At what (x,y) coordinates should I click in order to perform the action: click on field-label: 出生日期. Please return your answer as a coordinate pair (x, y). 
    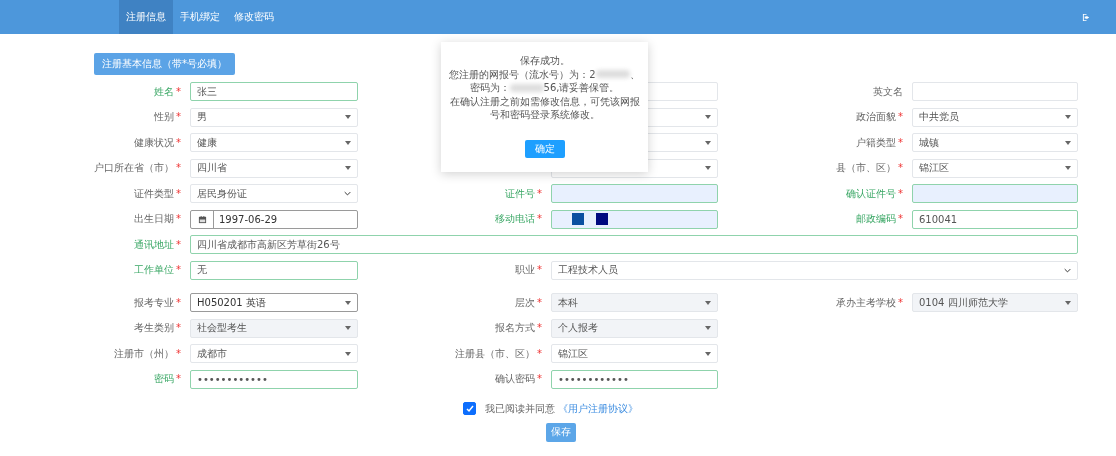
    Looking at the image, I should click on (154, 219).